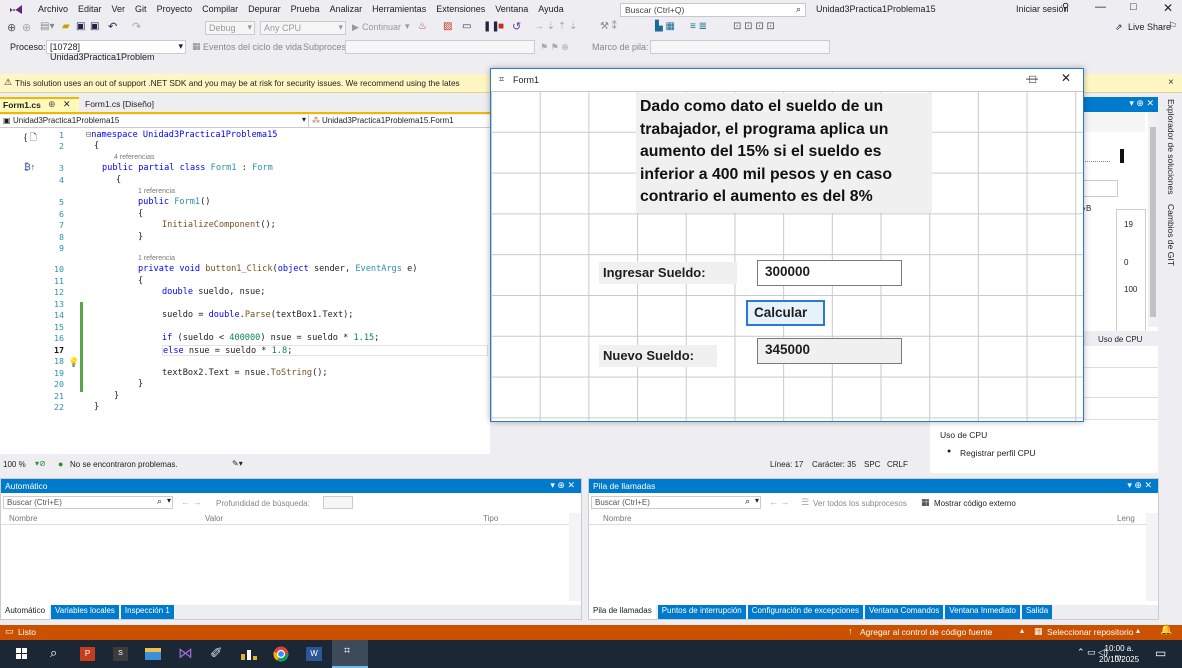 The height and width of the screenshot is (668, 1182). What do you see at coordinates (1100, 7) in the screenshot?
I see `minimize-button: —` at bounding box center [1100, 7].